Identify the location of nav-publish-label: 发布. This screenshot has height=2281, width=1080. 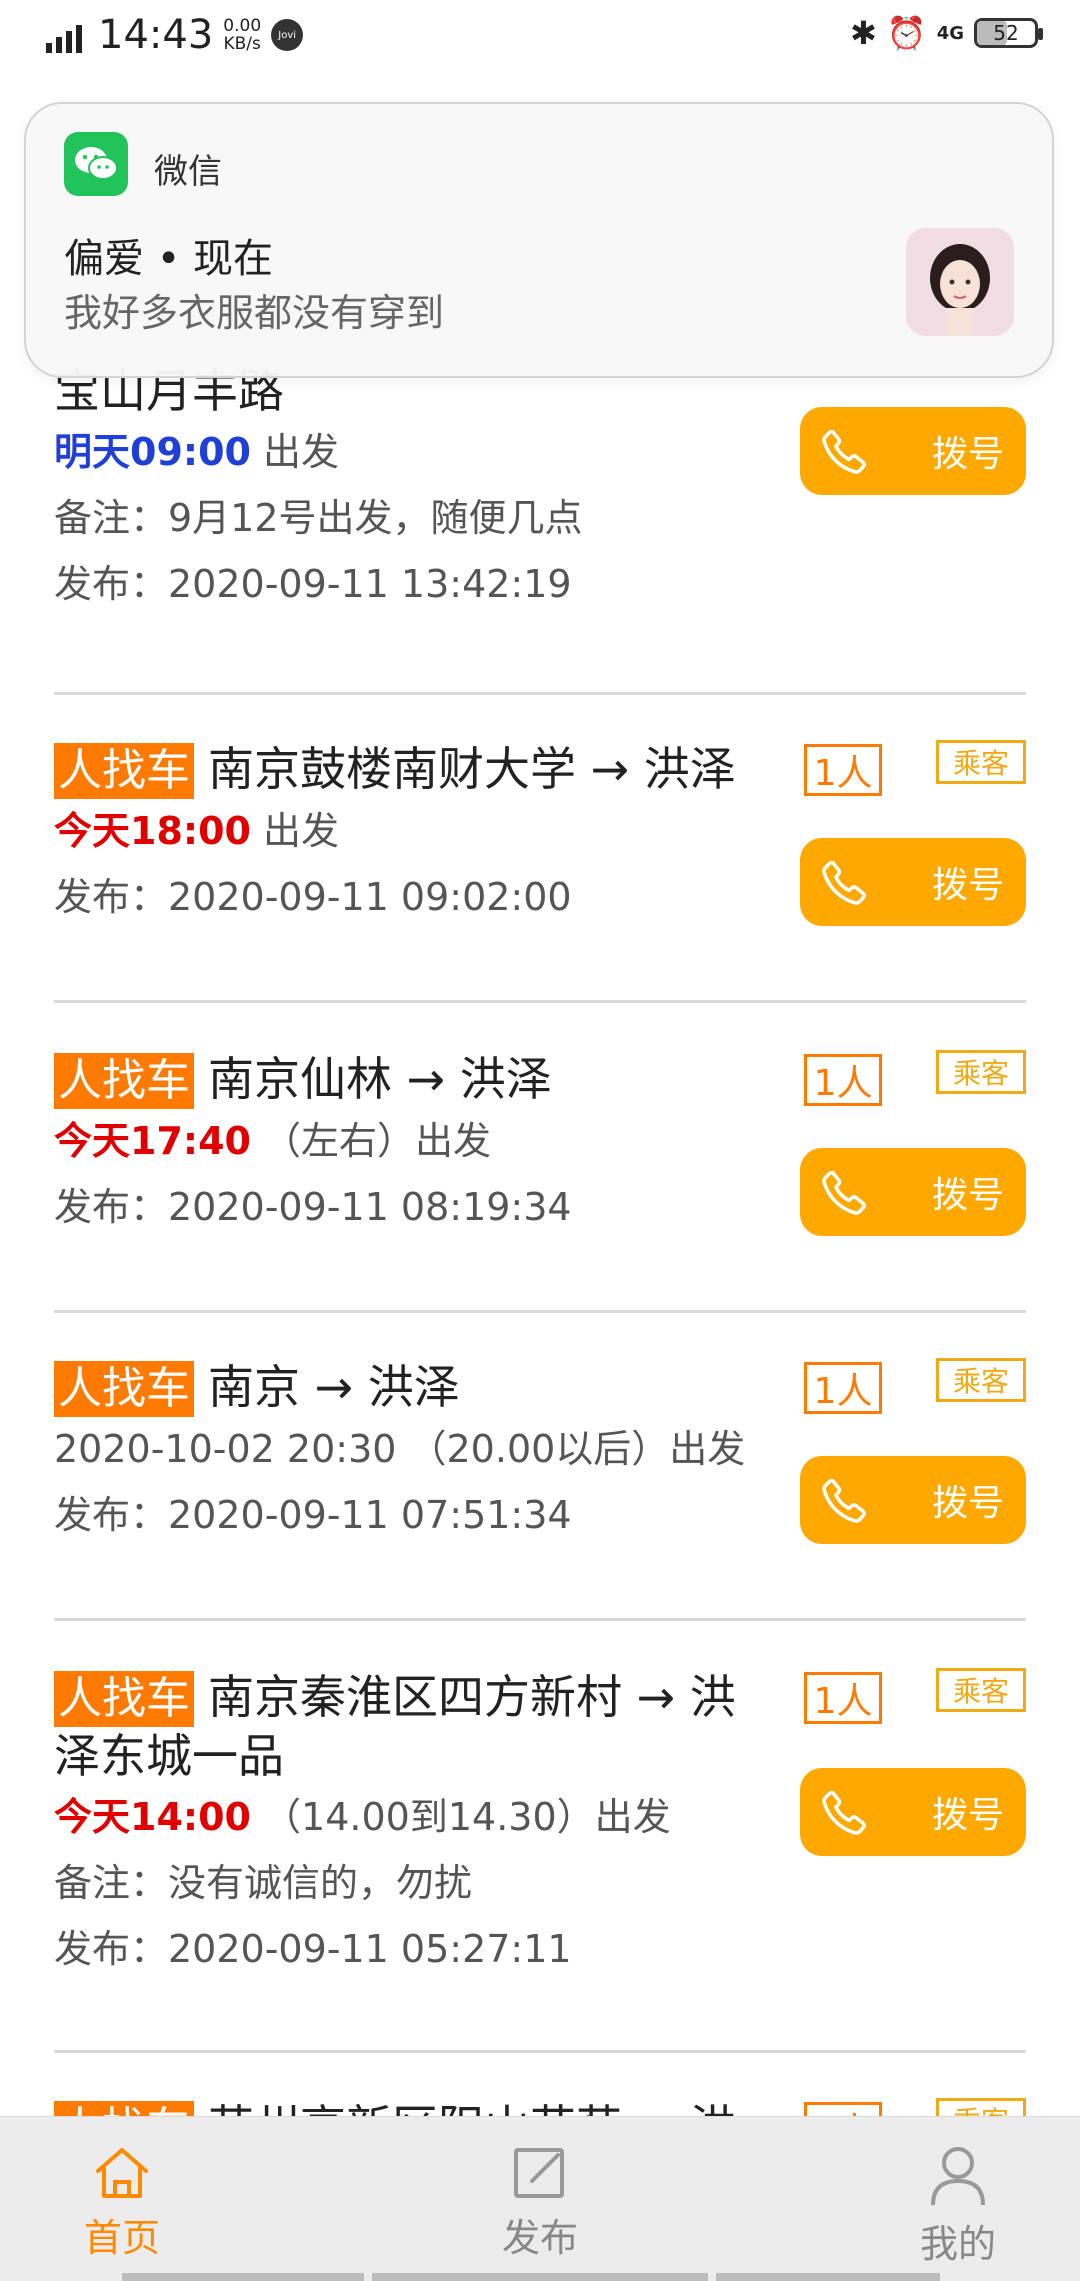
(539, 2238).